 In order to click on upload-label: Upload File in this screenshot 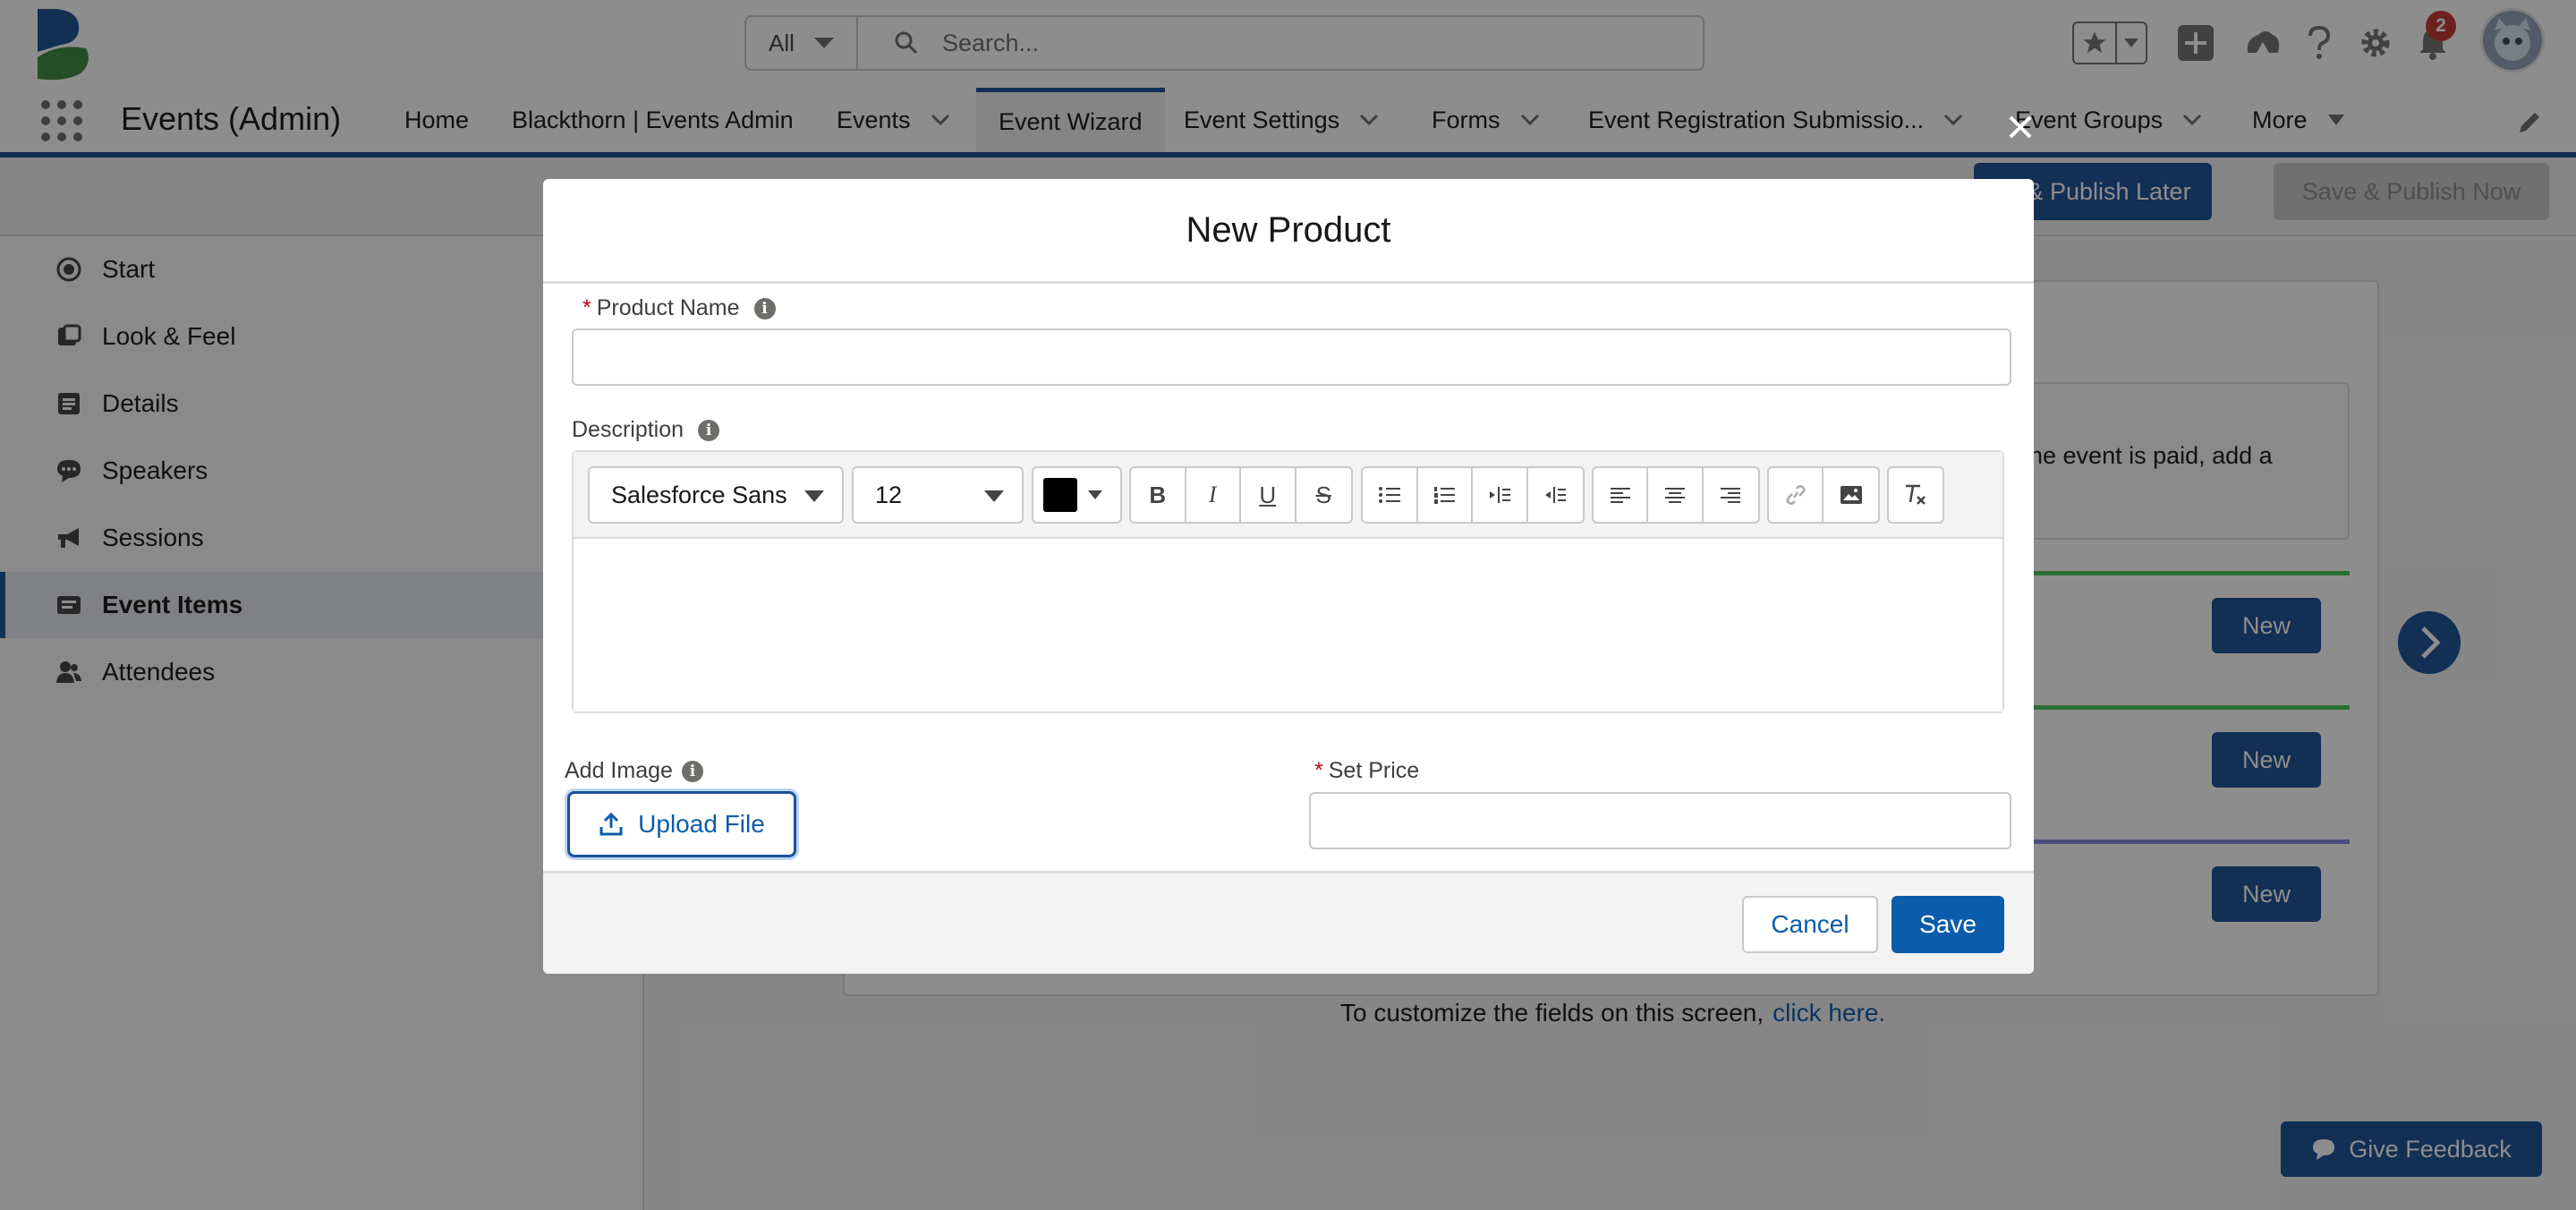, I will do `click(701, 824)`.